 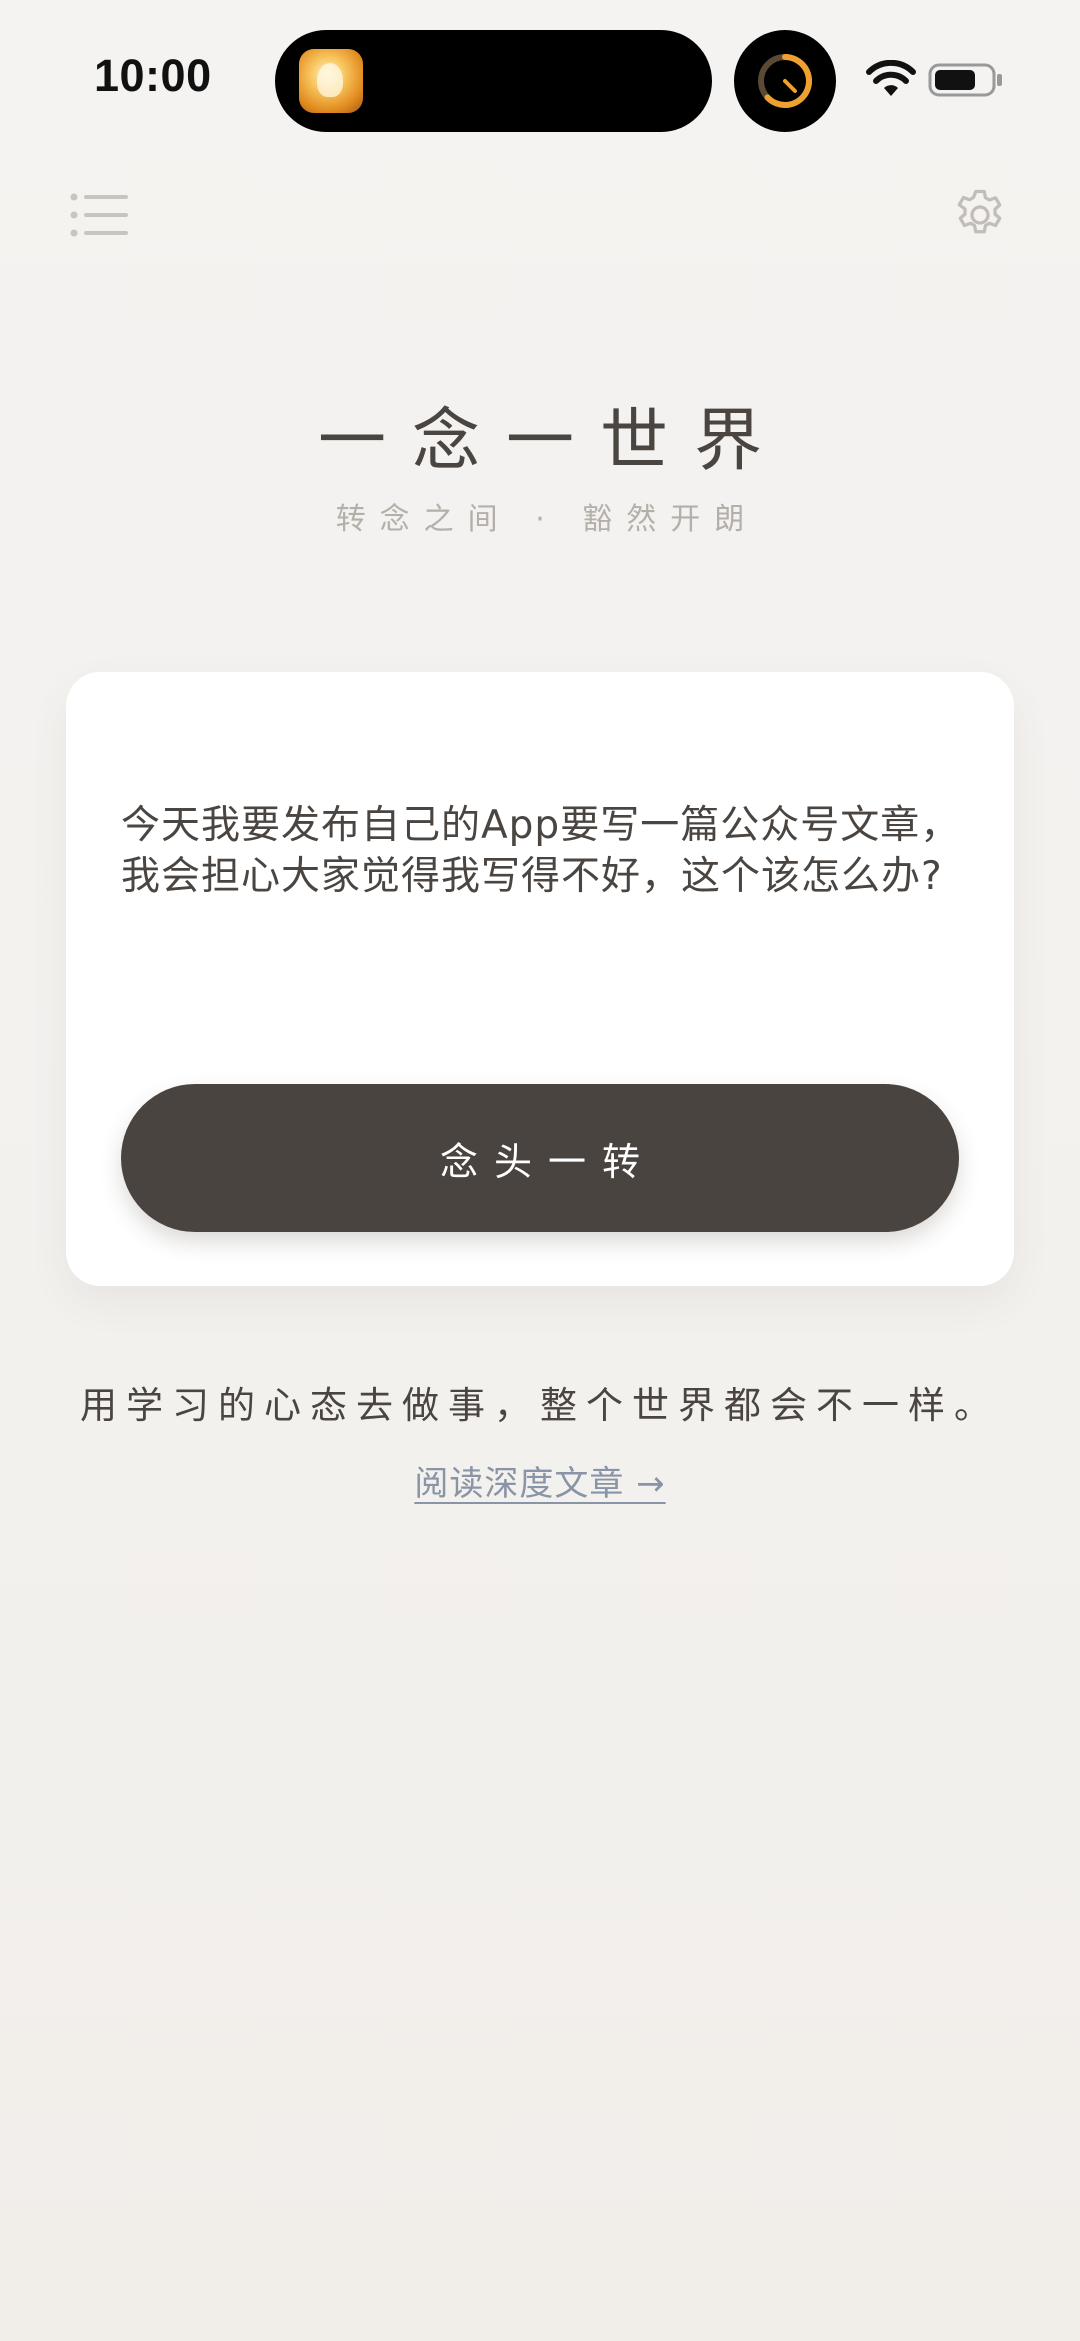 I want to click on quote-text: 用学习的心态去做事，整个世界都会不一样。, so click(x=540, y=1405).